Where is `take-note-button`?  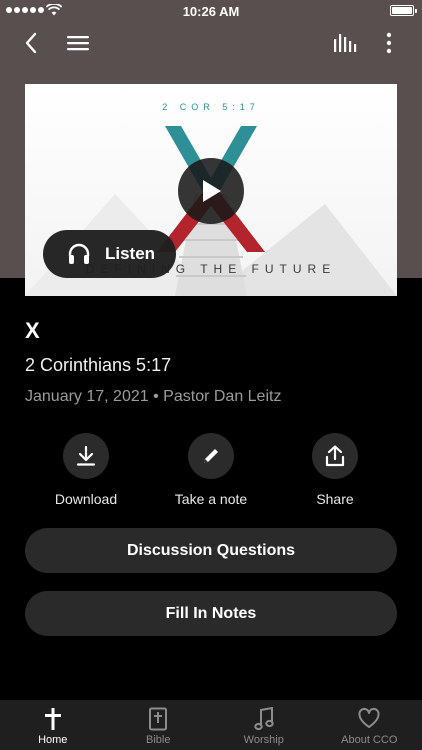
take-note-button is located at coordinates (211, 456).